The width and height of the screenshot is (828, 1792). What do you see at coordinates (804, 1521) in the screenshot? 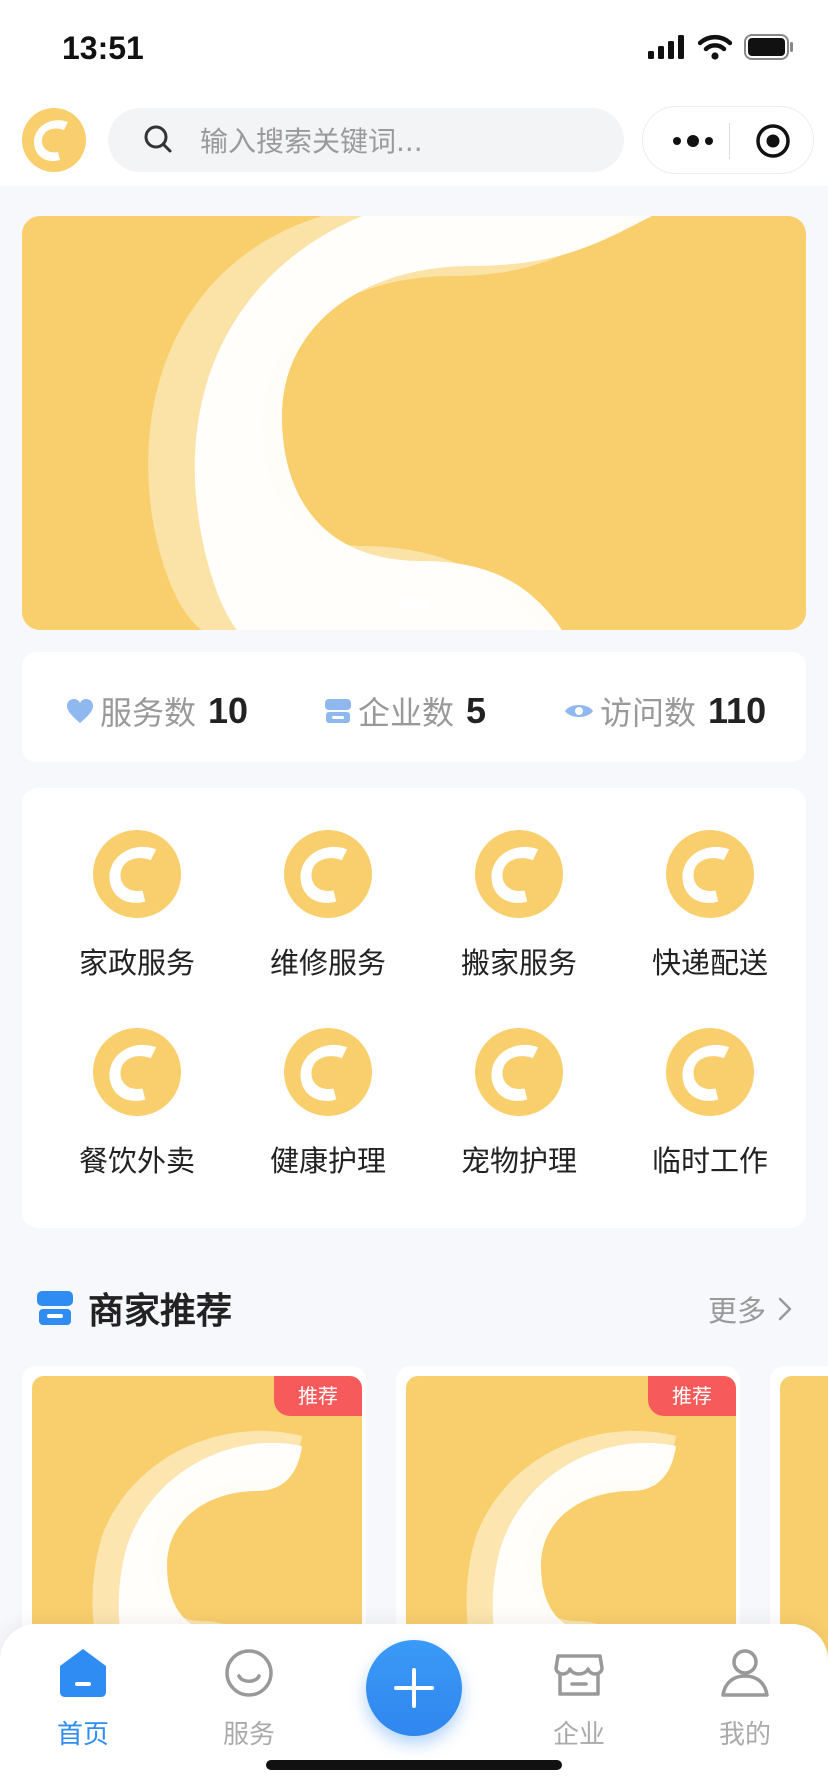
I see `merchant-image` at bounding box center [804, 1521].